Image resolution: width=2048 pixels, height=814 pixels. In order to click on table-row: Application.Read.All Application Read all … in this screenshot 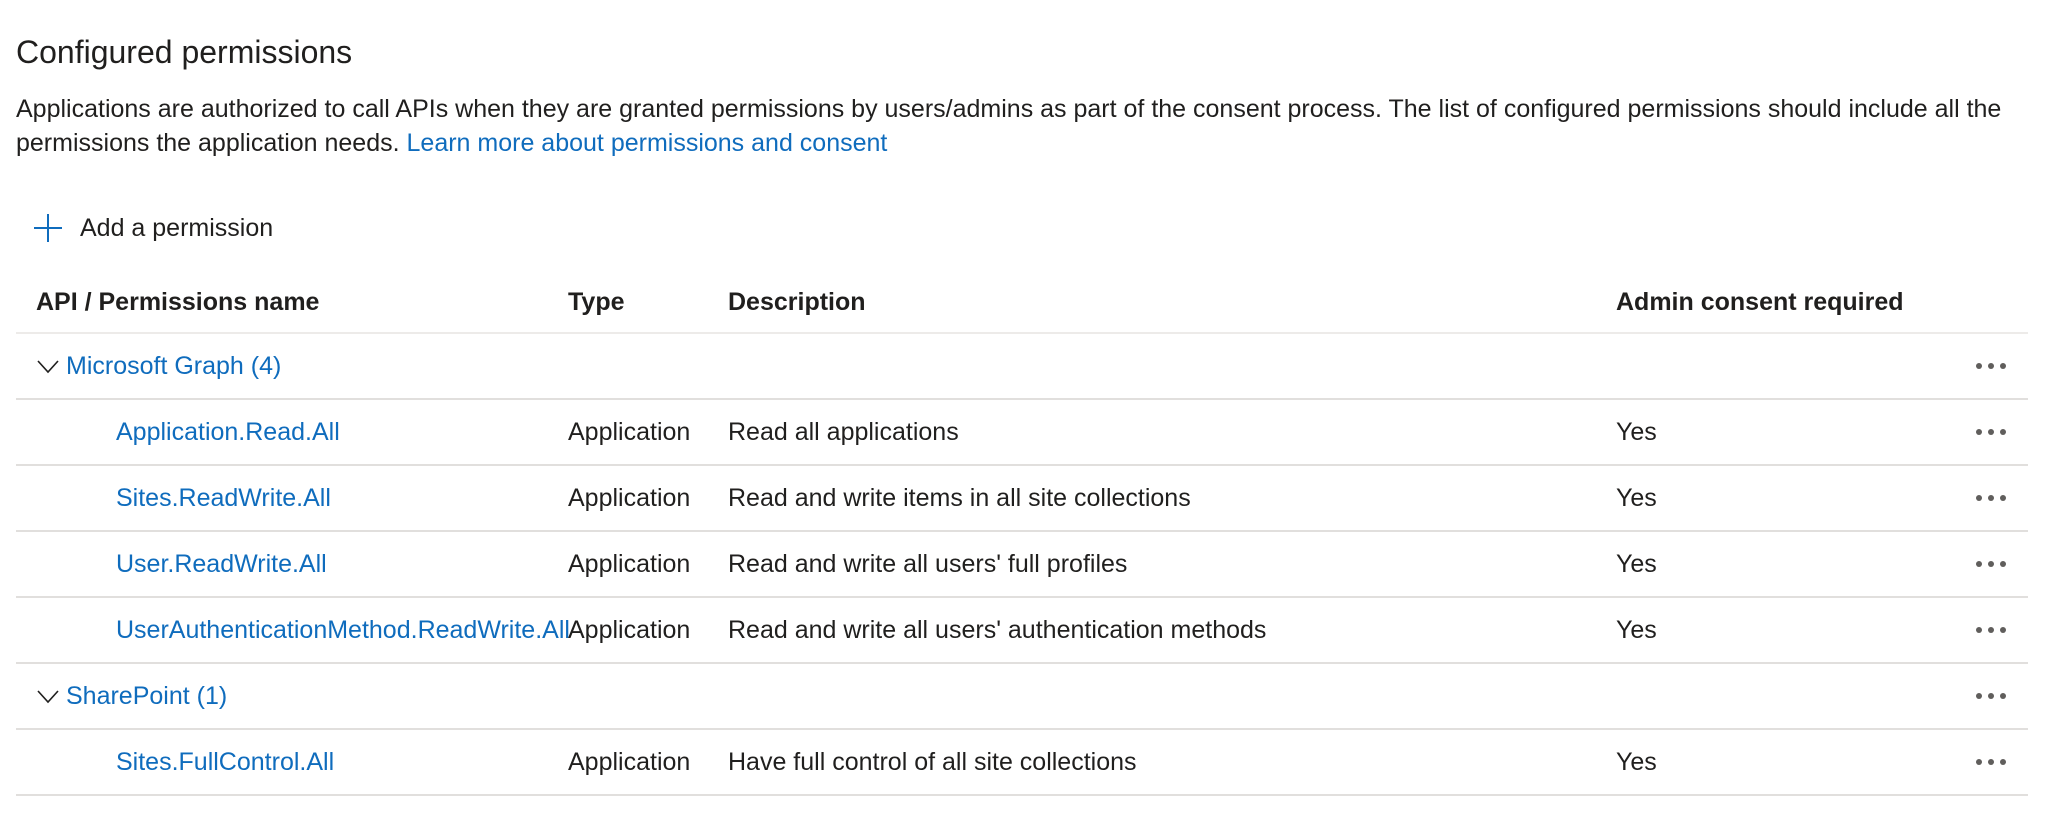, I will do `click(1022, 433)`.